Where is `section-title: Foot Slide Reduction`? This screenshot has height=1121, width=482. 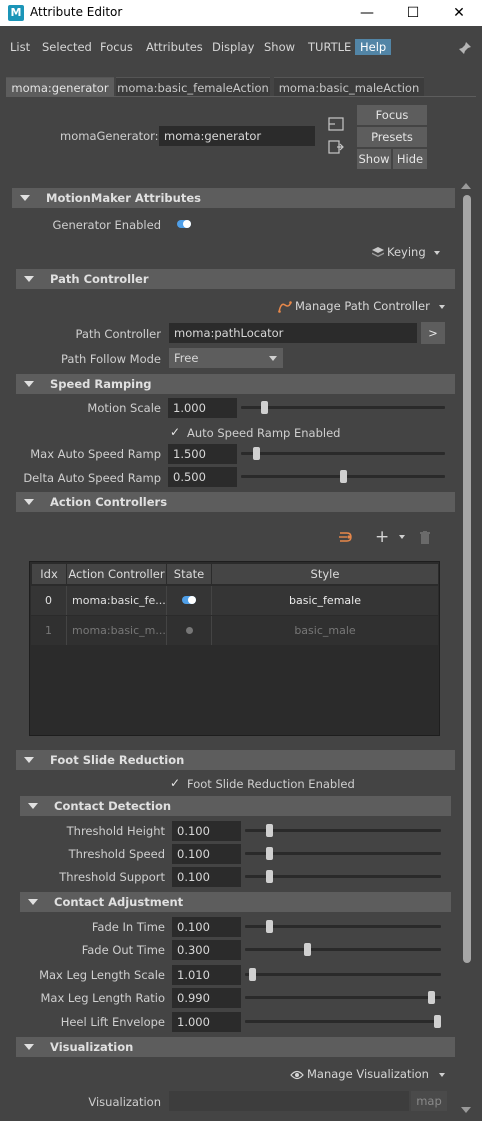
section-title: Foot Slide Reduction is located at coordinates (117, 760).